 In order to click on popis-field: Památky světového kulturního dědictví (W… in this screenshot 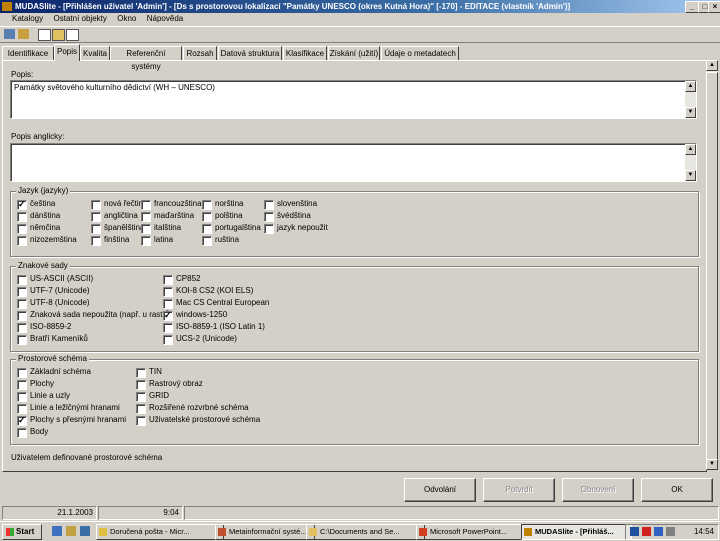, I will do `click(353, 99)`.